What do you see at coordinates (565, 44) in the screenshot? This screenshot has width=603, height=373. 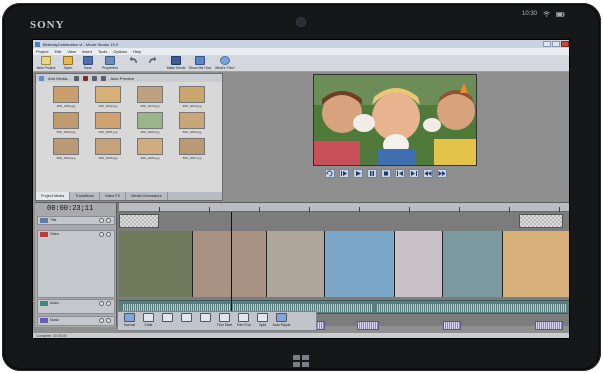 I see `close-button` at bounding box center [565, 44].